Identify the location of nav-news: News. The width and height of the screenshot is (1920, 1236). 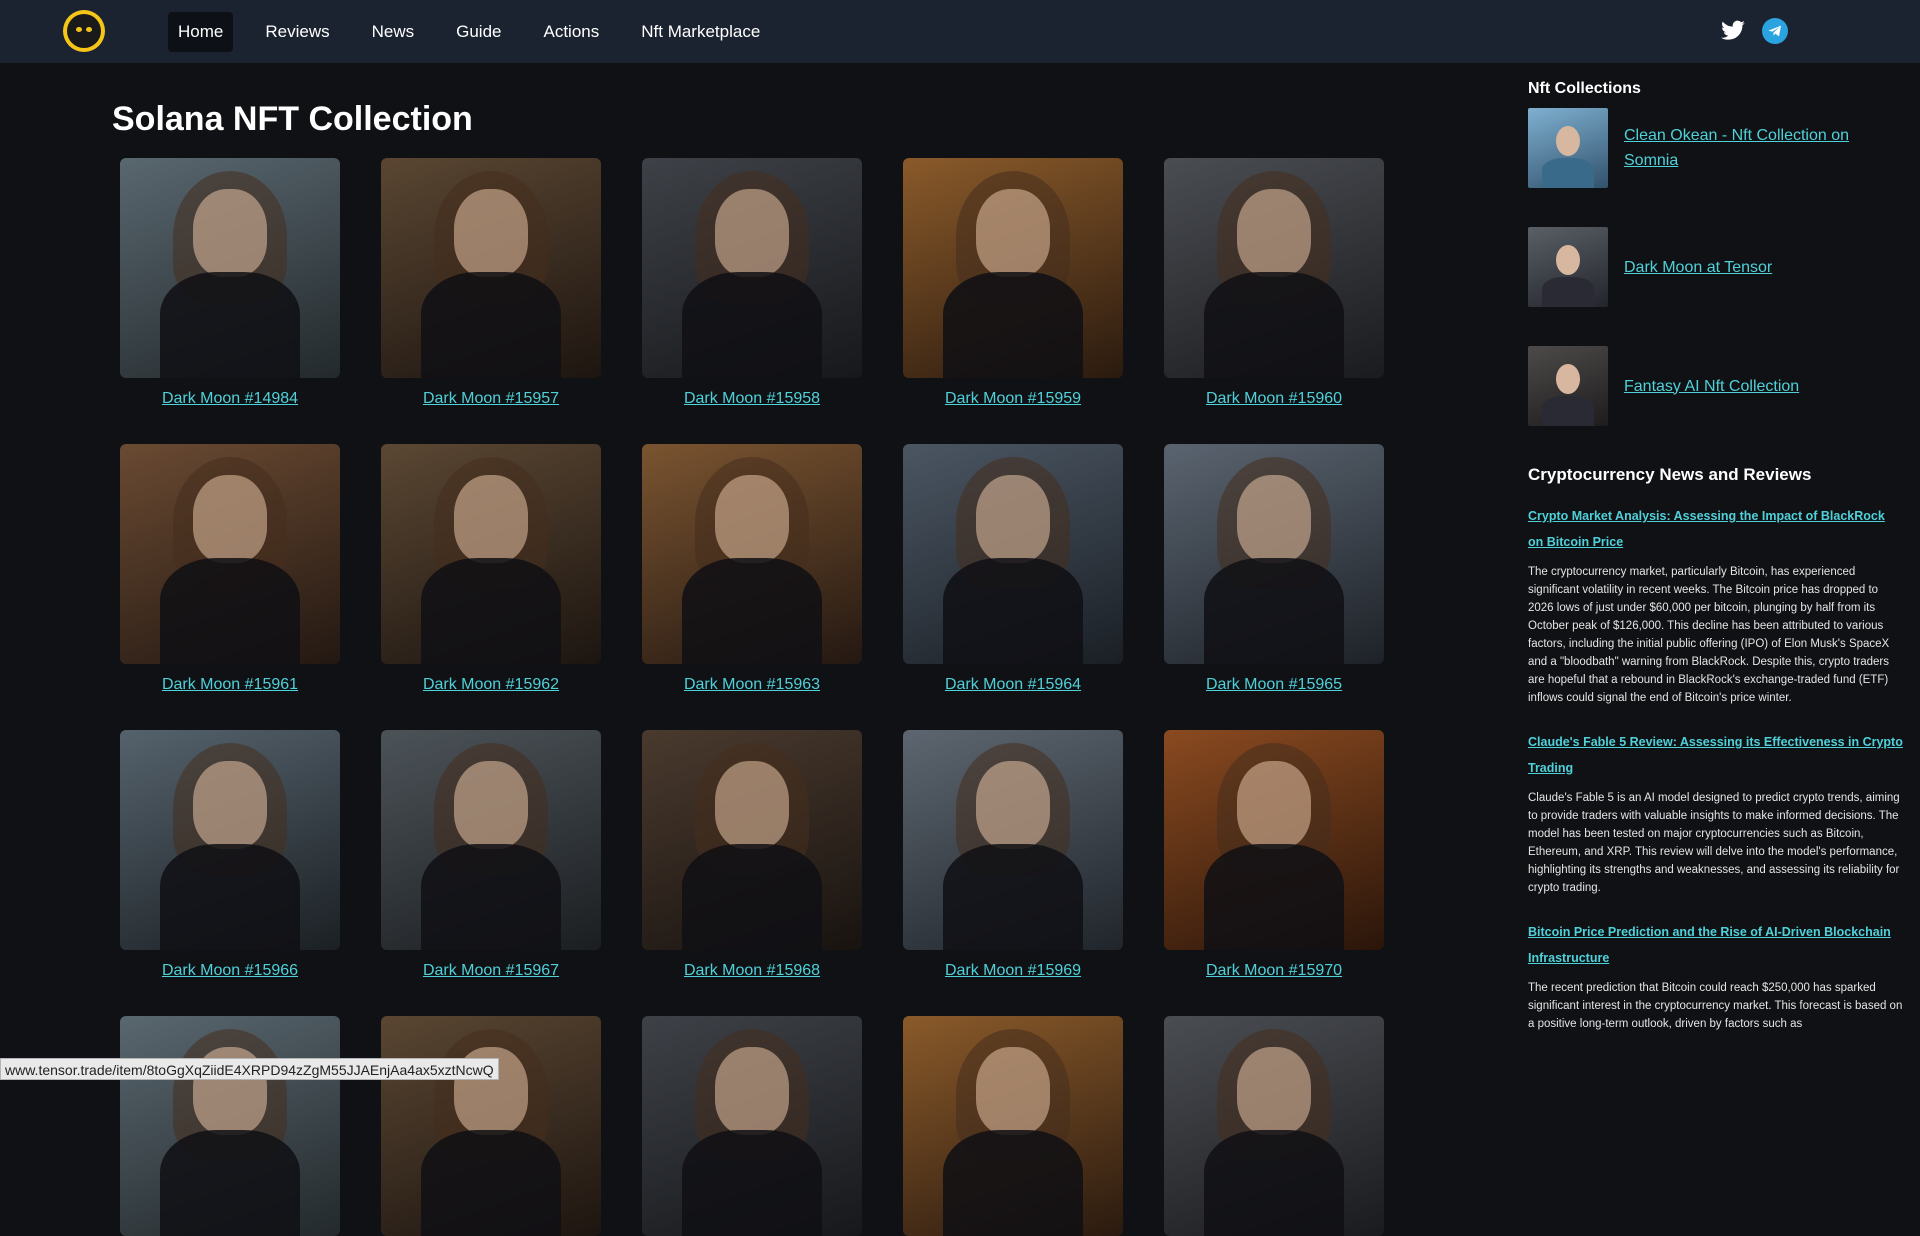
(393, 32).